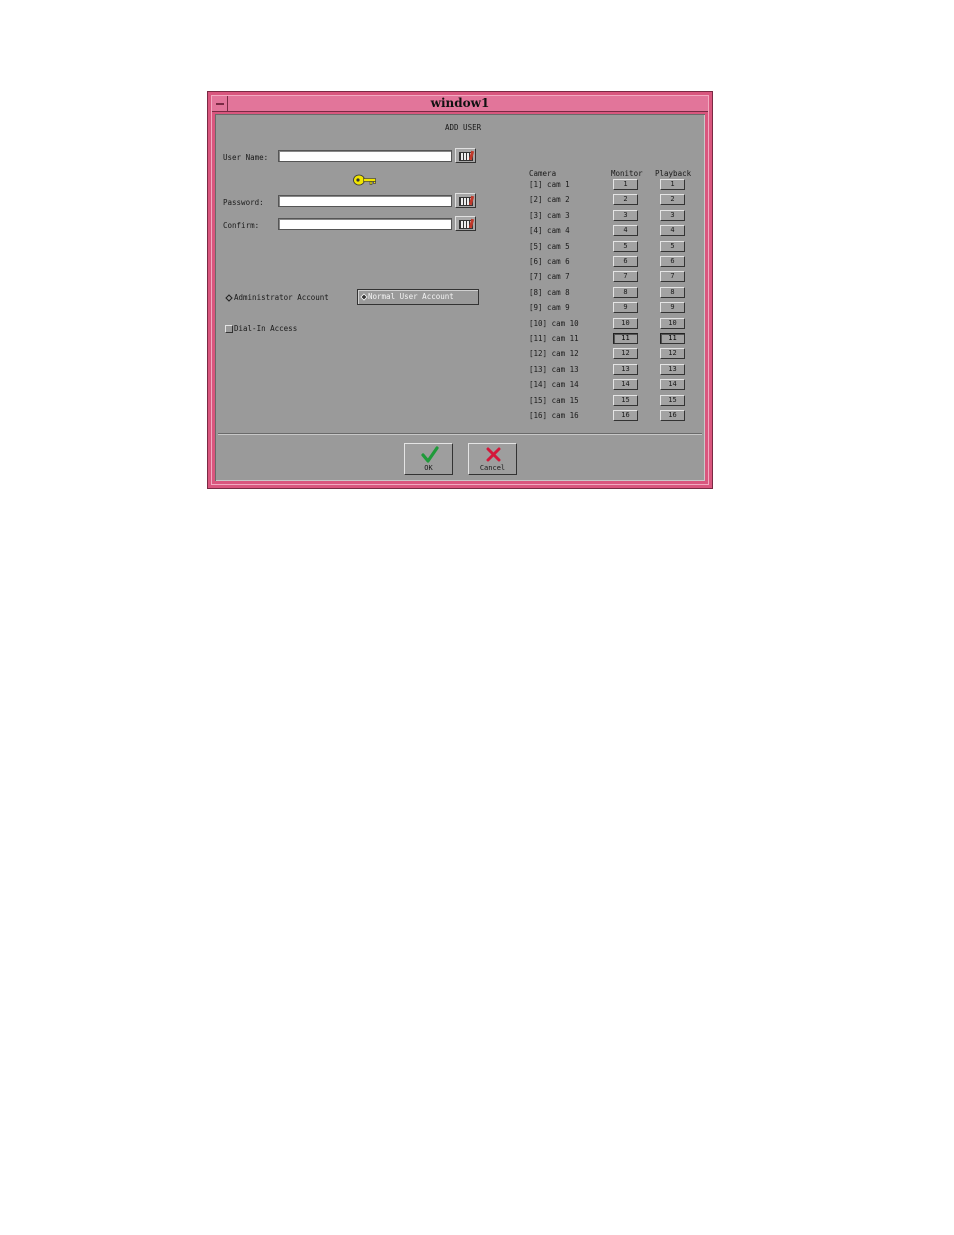 This screenshot has height=1235, width=954. I want to click on camera-column-header: Camera, so click(543, 173).